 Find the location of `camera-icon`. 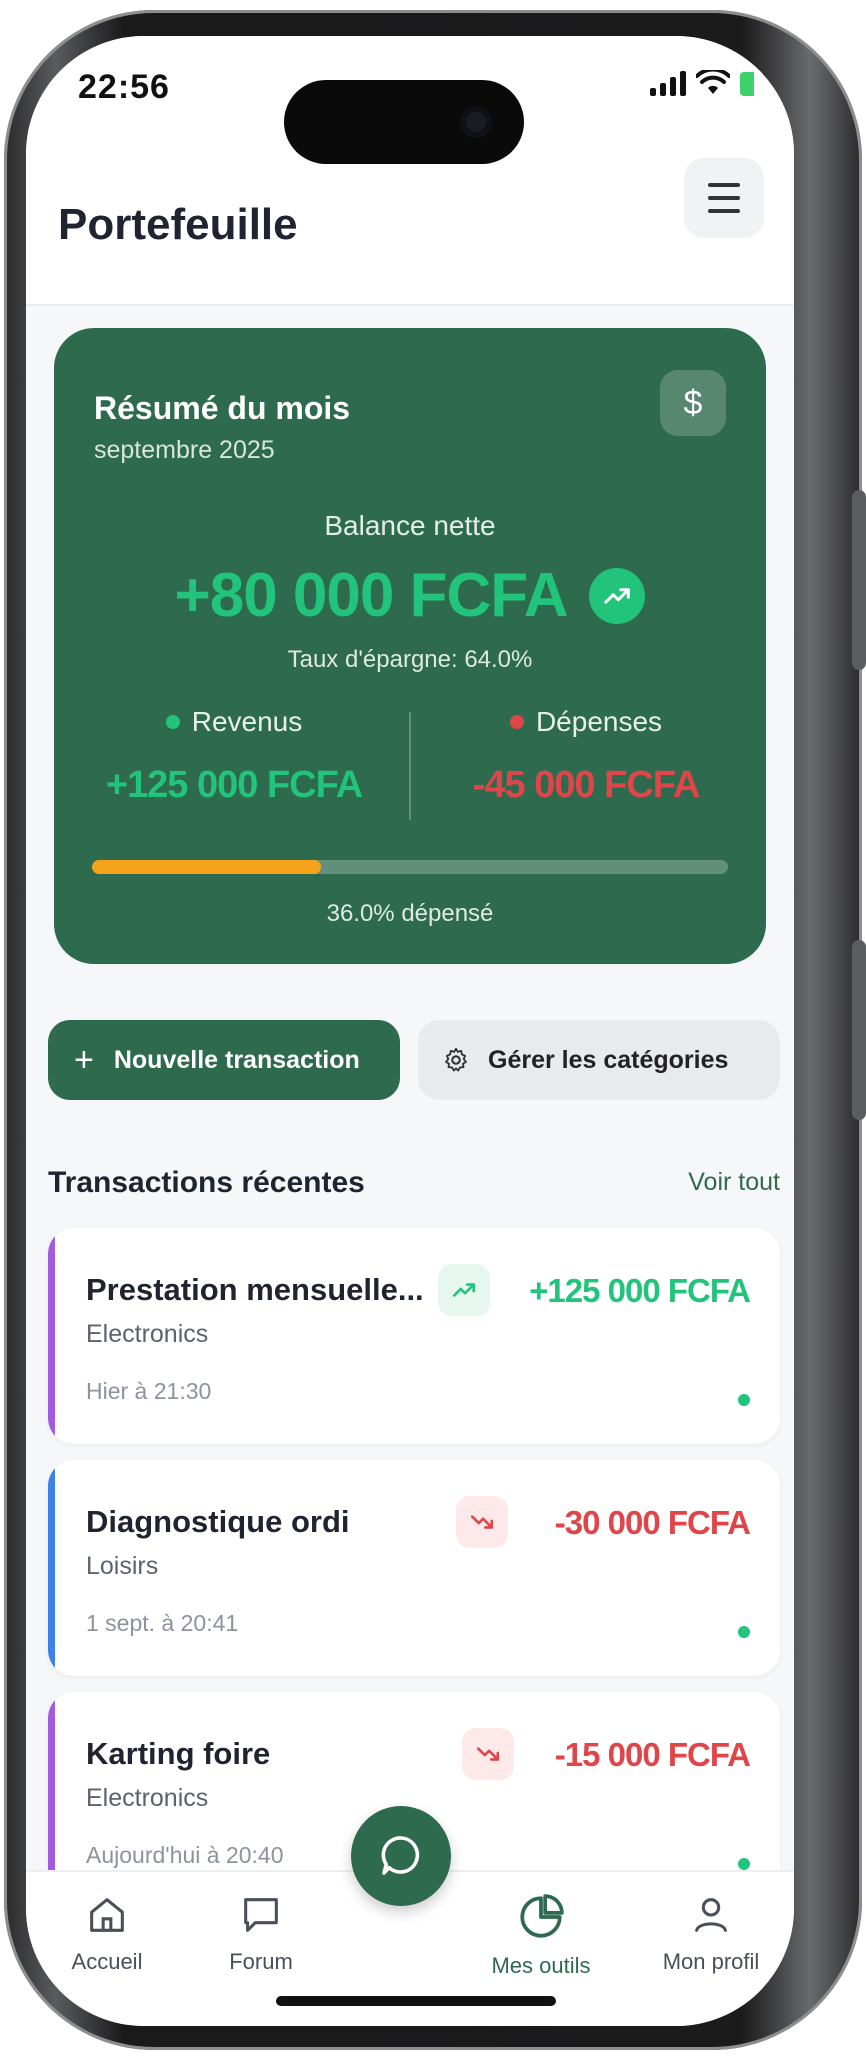

camera-icon is located at coordinates (476, 122).